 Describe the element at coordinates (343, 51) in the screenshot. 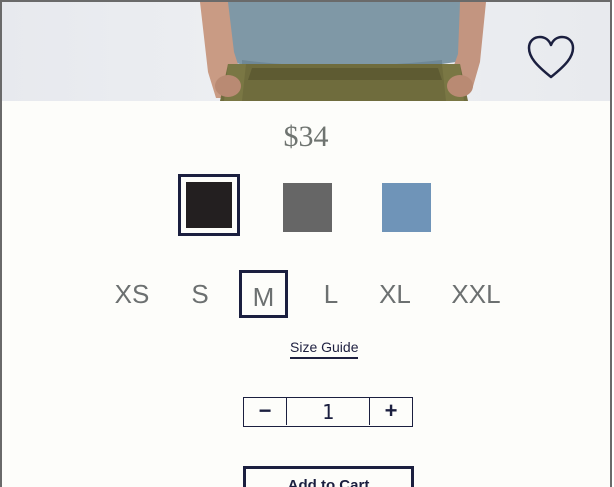

I see `model-photo` at that location.